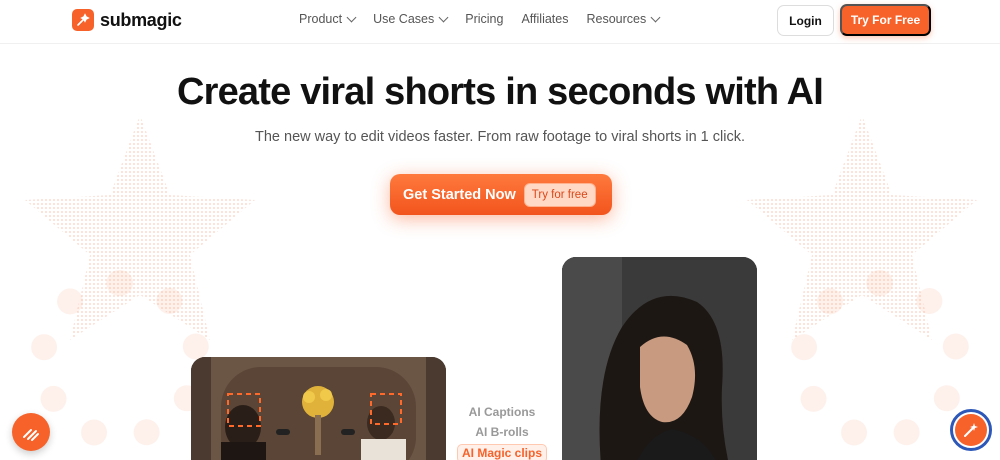 The image size is (1000, 460). I want to click on portrait-video-preview, so click(659, 358).